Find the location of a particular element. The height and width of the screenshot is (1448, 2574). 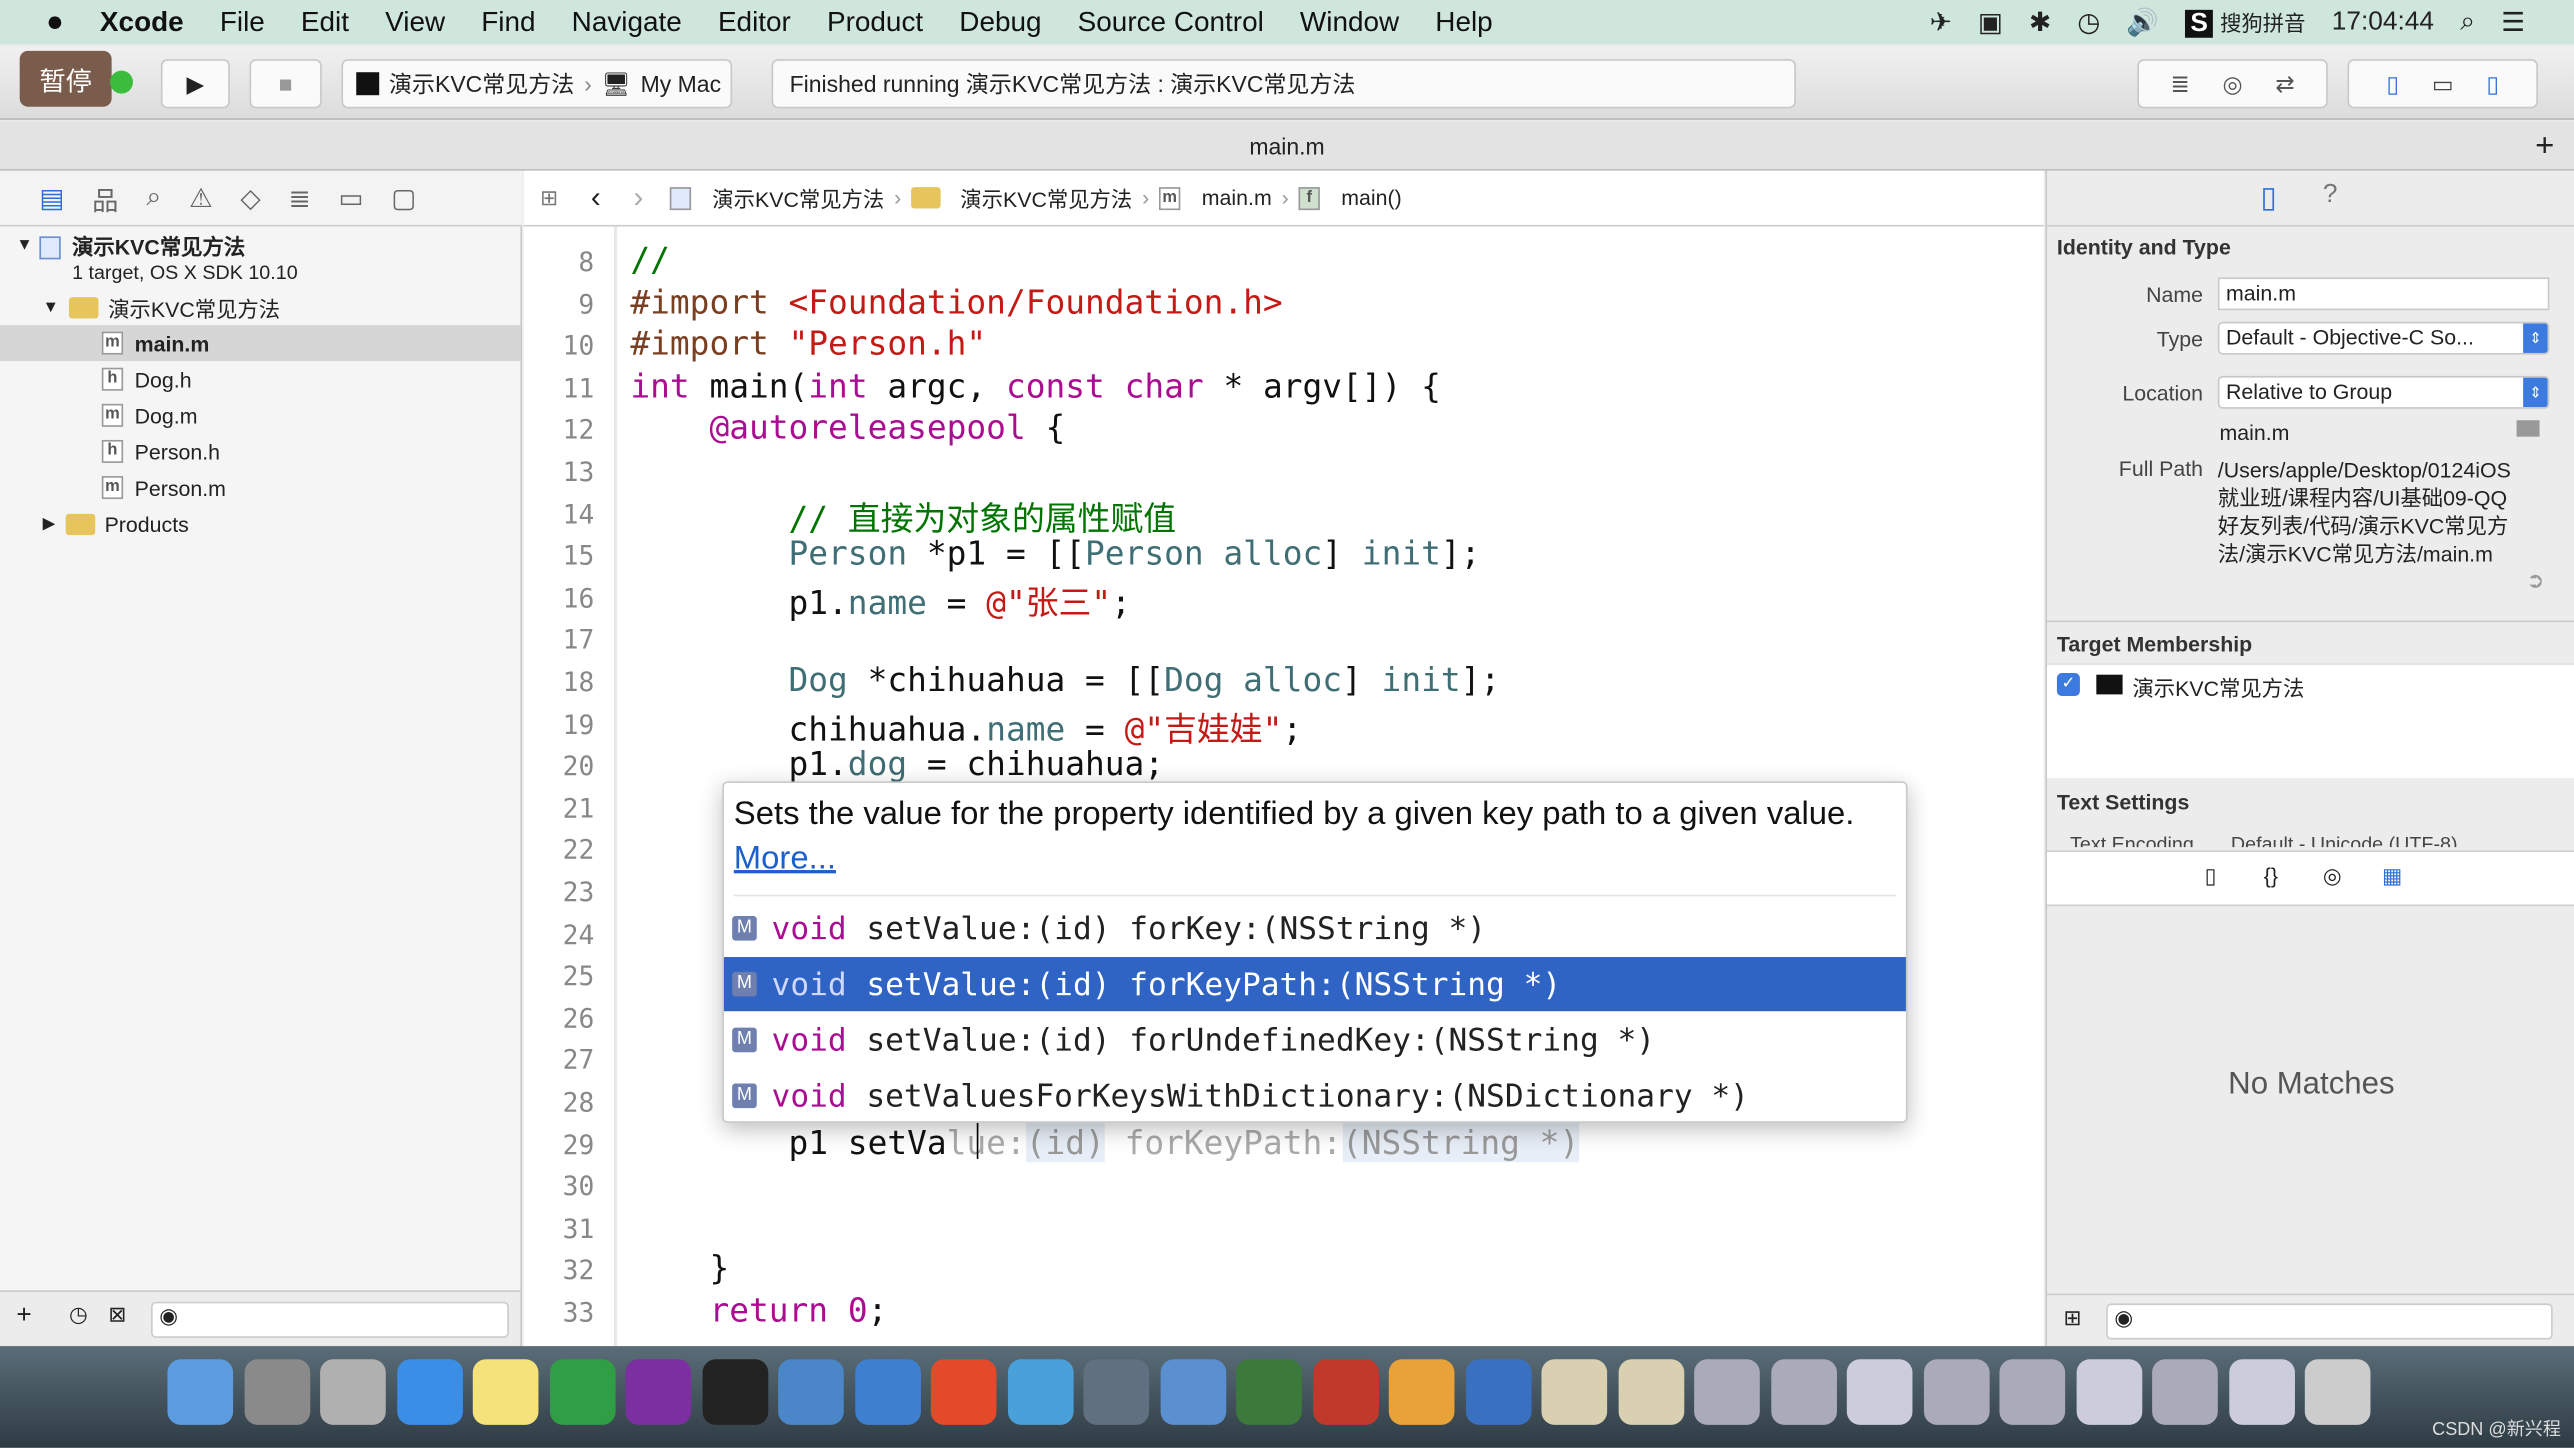

menu-source-control: Source Control is located at coordinates (1171, 22).